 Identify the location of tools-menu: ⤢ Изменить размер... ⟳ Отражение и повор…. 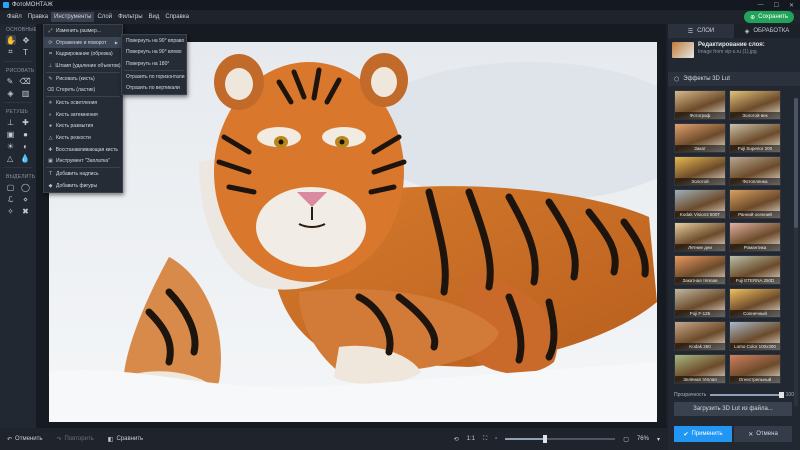
(83, 108).